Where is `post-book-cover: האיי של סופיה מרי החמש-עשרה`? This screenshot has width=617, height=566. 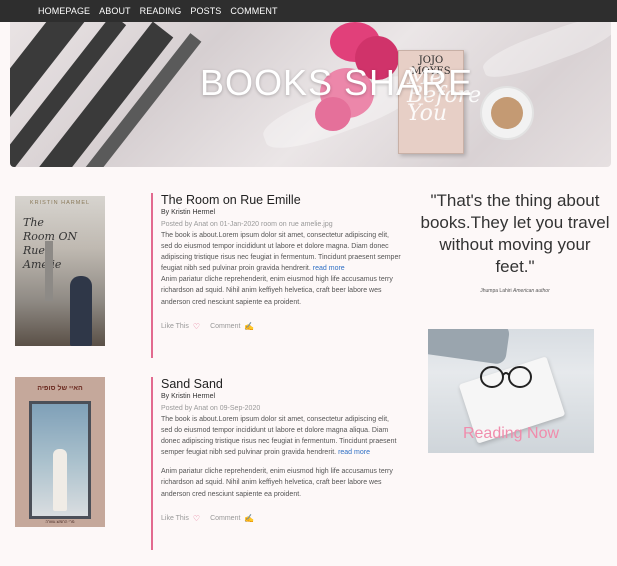 post-book-cover: האיי של סופיה מרי החמש-עשרה is located at coordinates (60, 452).